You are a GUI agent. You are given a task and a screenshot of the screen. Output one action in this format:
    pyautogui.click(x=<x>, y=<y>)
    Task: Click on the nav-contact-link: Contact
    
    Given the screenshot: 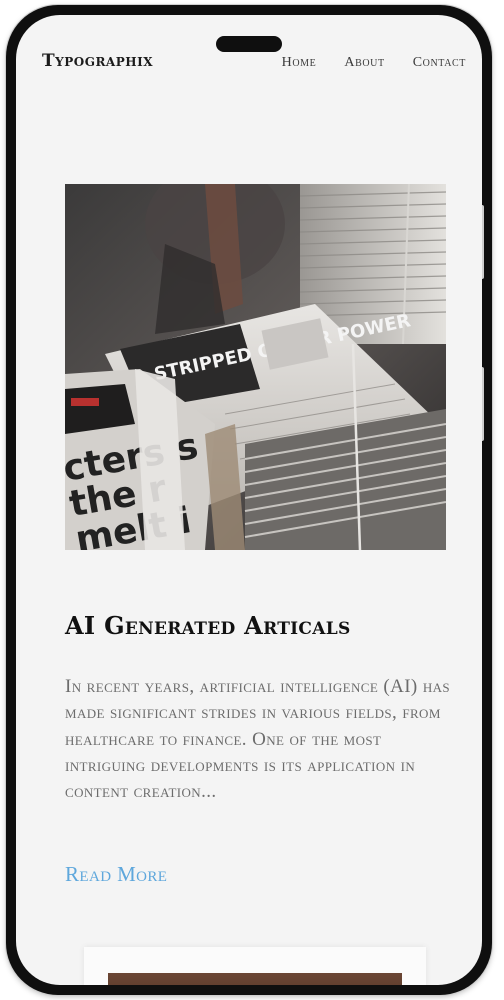 What is the action you would take?
    pyautogui.click(x=439, y=63)
    